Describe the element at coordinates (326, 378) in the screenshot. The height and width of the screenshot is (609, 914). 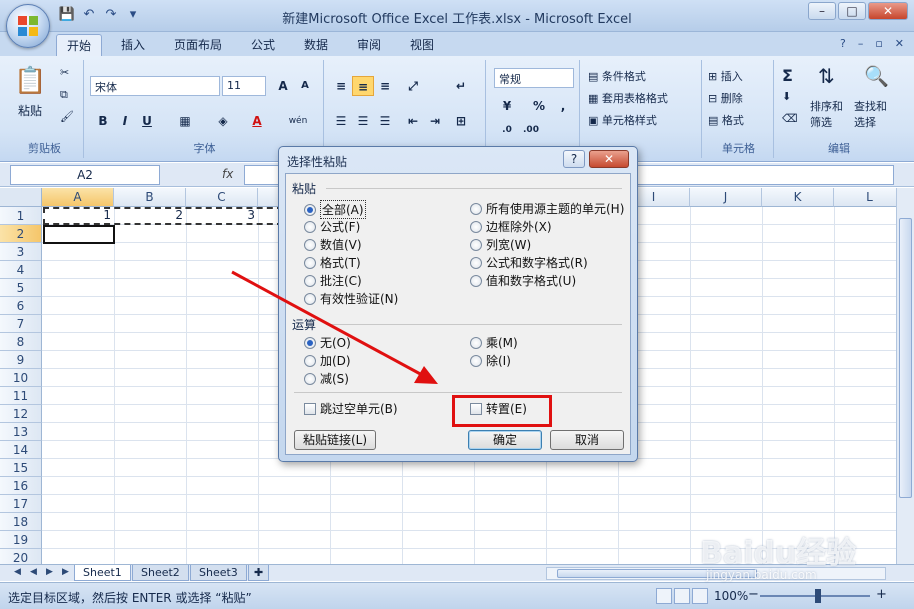
I see `operation-option: 减(S)` at that location.